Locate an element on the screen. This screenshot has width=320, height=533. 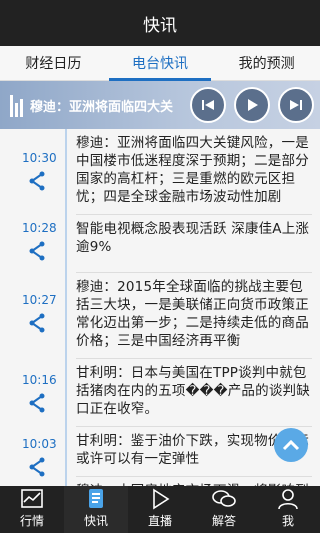
chevron-up-icon is located at coordinates (291, 445).